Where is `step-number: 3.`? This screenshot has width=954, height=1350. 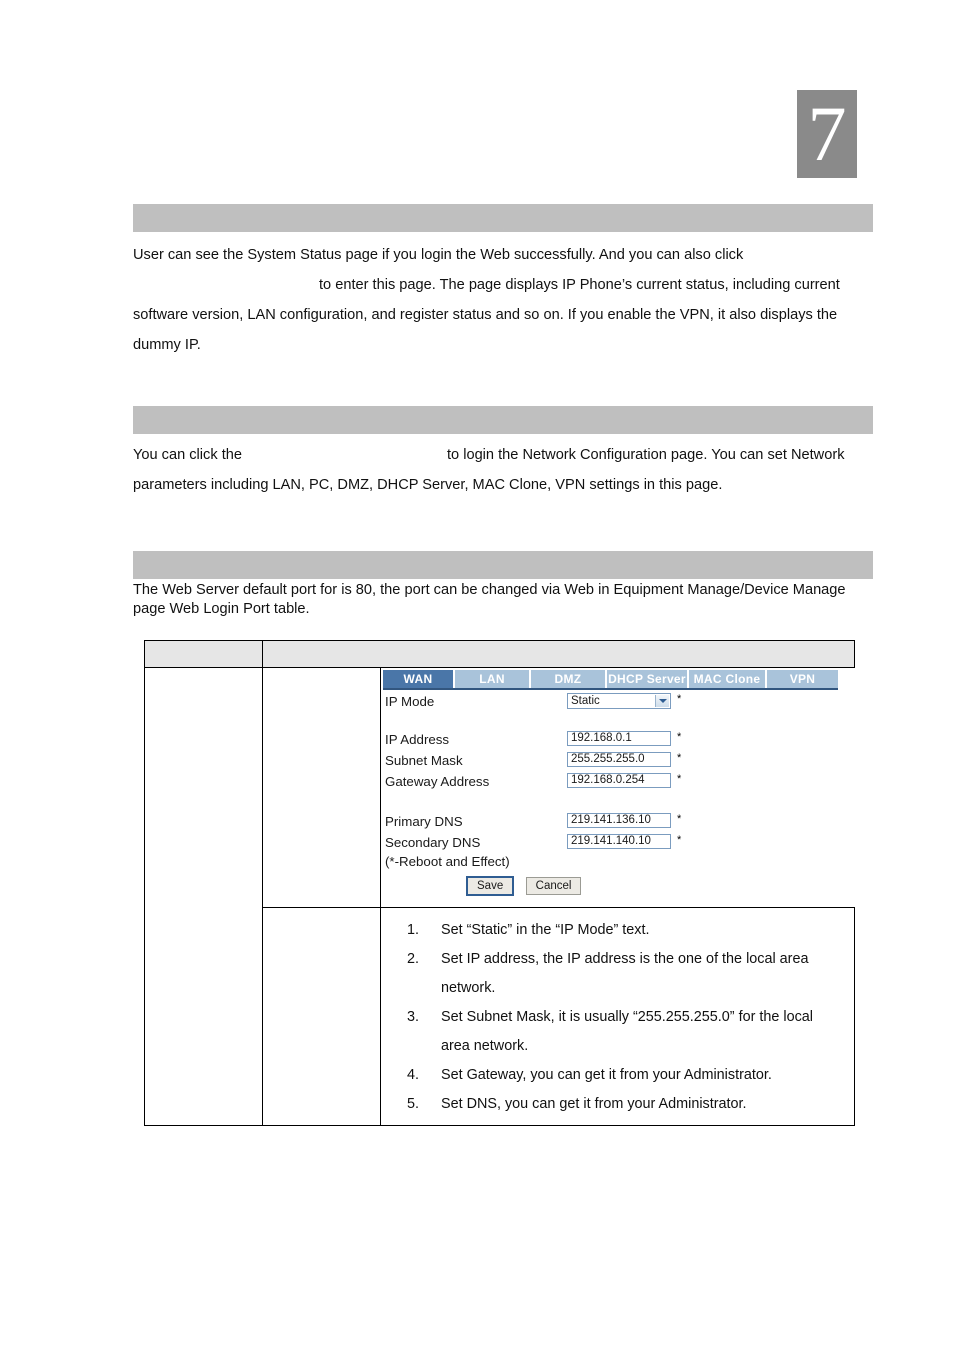 step-number: 3. is located at coordinates (413, 1017).